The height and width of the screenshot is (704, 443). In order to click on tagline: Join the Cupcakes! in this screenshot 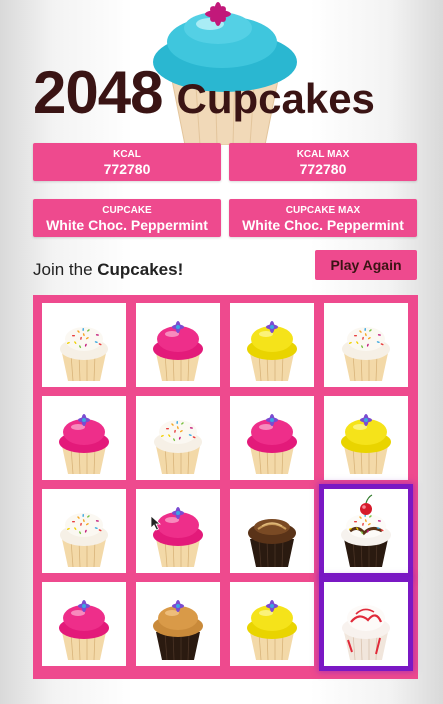, I will do `click(108, 270)`.